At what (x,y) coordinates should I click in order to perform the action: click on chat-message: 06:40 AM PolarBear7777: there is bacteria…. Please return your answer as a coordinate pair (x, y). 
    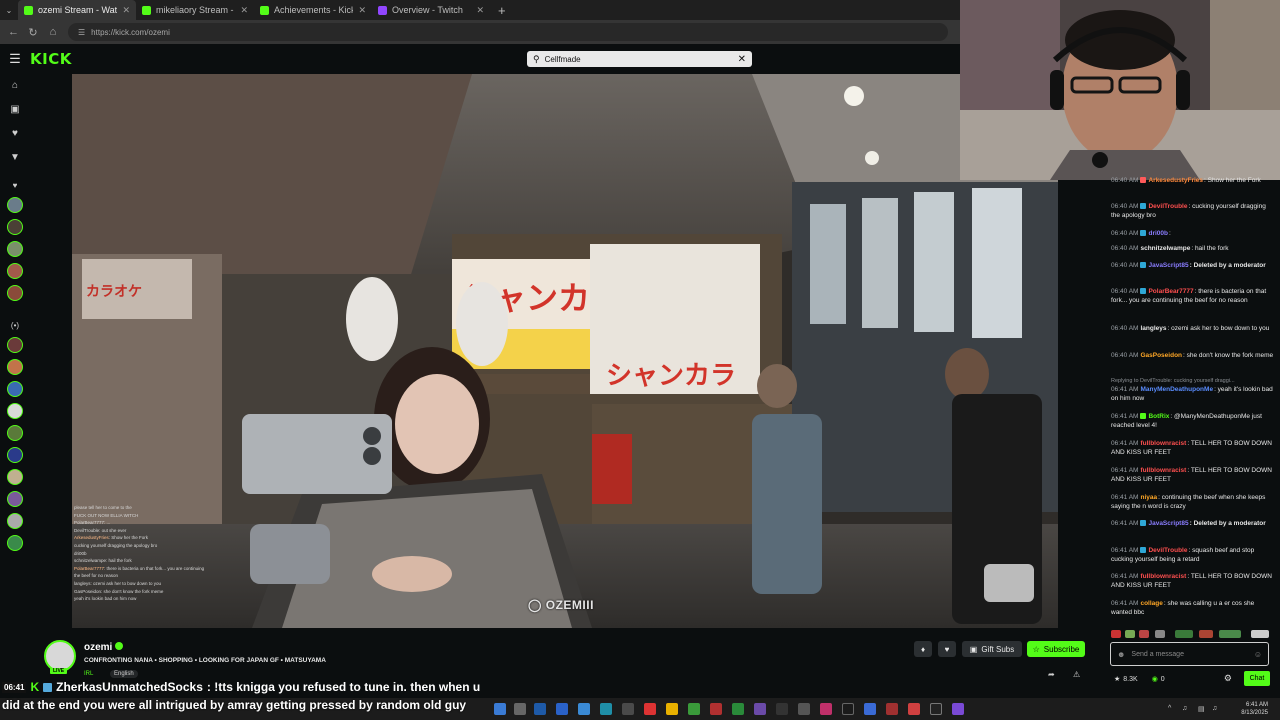
    Looking at the image, I should click on (1192, 296).